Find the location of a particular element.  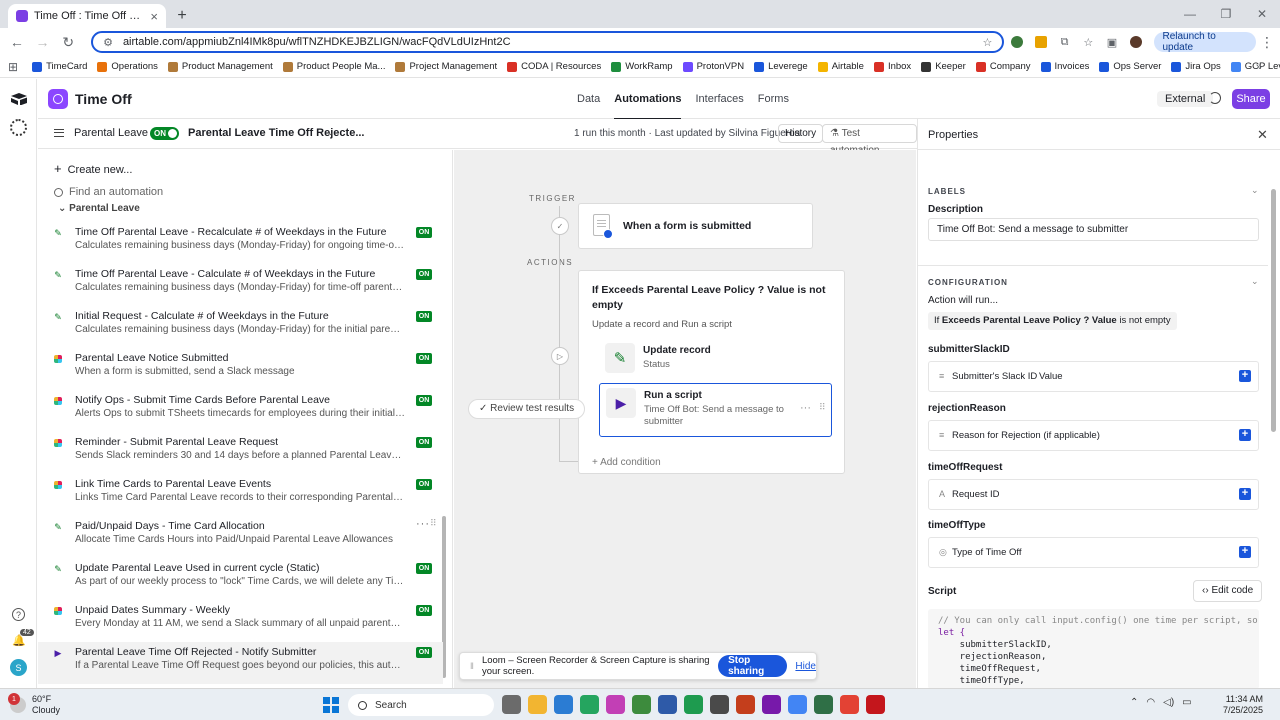

share-button: Share is located at coordinates (1251, 99).